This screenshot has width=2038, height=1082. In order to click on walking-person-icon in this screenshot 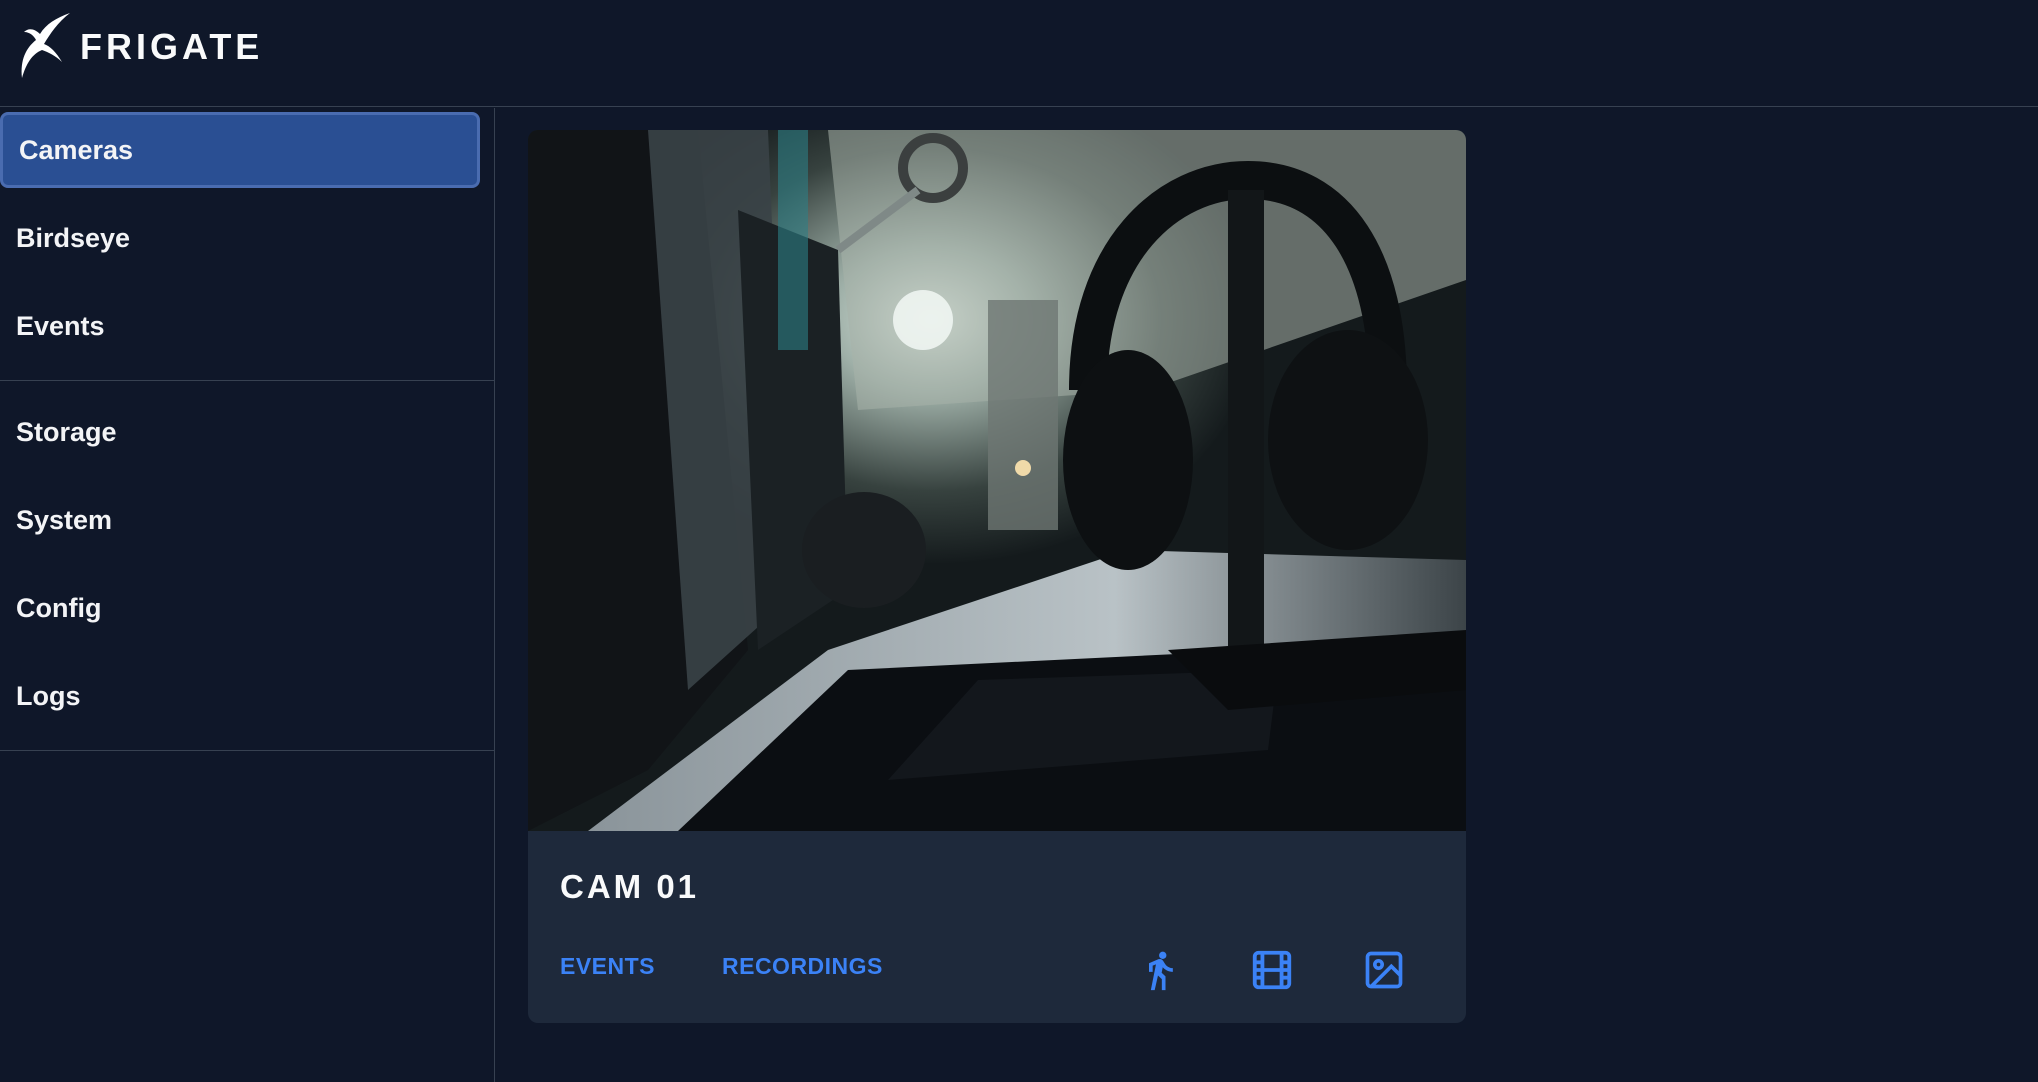, I will do `click(1161, 971)`.